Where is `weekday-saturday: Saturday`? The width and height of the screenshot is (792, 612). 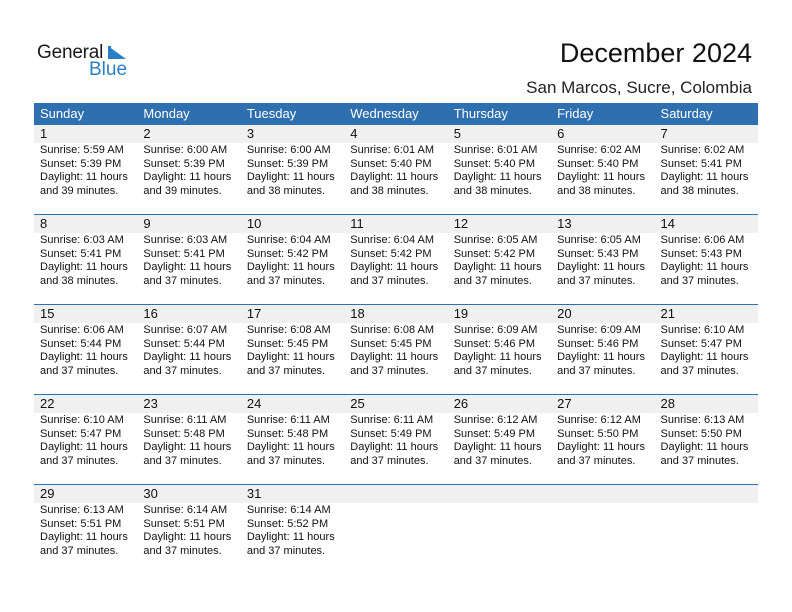
weekday-saturday: Saturday is located at coordinates (686, 113).